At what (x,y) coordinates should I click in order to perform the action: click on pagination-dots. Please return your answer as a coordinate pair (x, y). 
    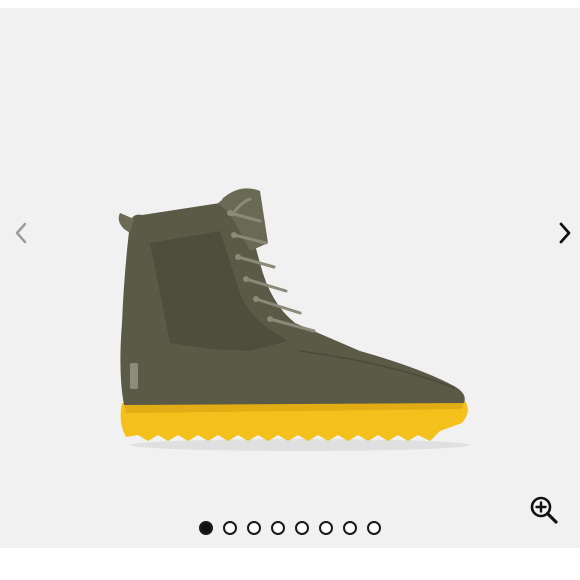
    Looking at the image, I should click on (290, 528).